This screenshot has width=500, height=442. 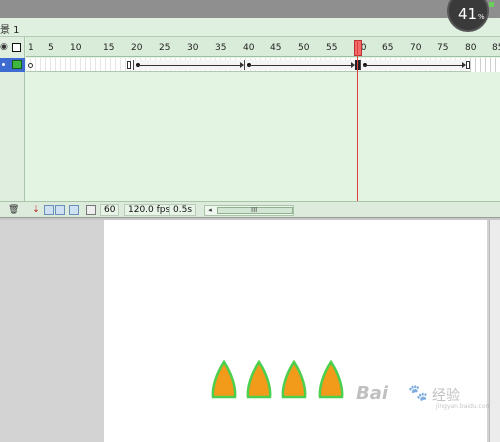 What do you see at coordinates (494, 331) in the screenshot?
I see `stage-vertical-scrollbar` at bounding box center [494, 331].